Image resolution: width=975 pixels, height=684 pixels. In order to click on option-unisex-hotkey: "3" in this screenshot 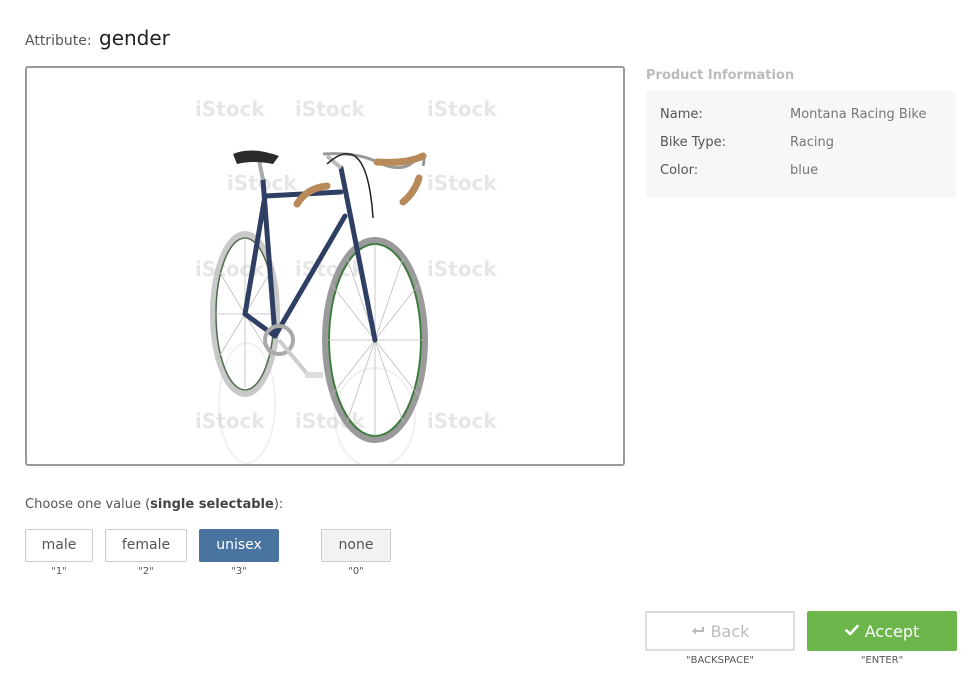, I will do `click(239, 571)`.